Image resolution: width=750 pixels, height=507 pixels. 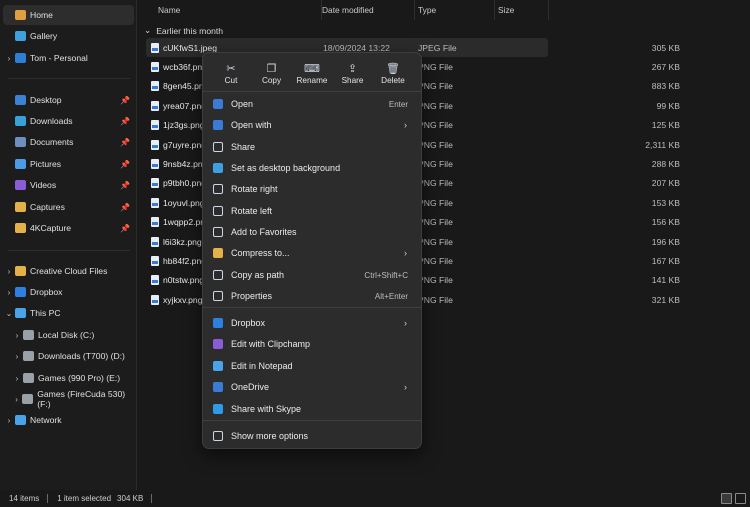 What do you see at coordinates (68, 100) in the screenshot?
I see `sidebar-item-desktop: Desktop 📌` at bounding box center [68, 100].